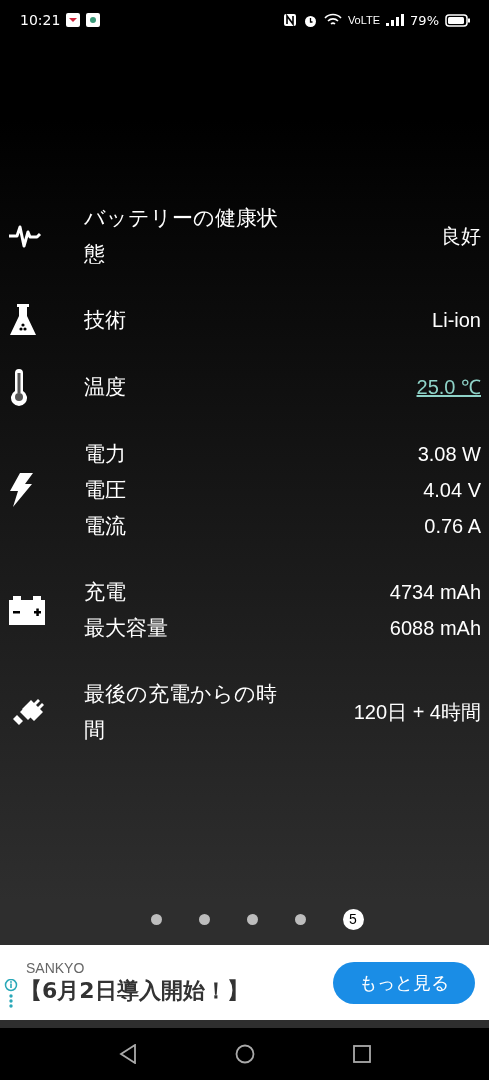 This screenshot has width=489, height=1080. Describe the element at coordinates (19, 387) in the screenshot. I see `thermometer-icon` at that location.